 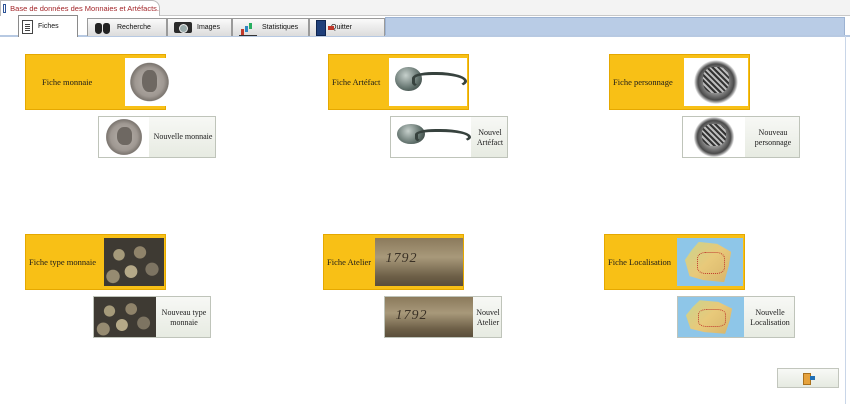 What do you see at coordinates (770, 317) in the screenshot?
I see `nouvelle-localisation-label: Nouvelle Localisation` at bounding box center [770, 317].